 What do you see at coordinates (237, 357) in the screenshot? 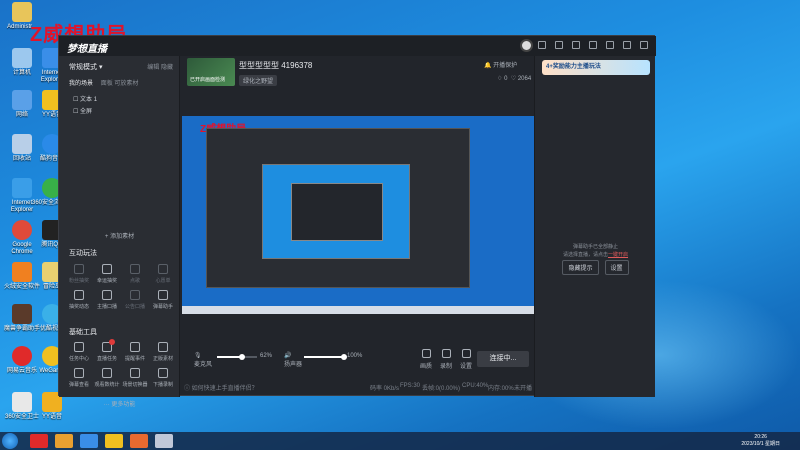
I see `mic-volume-slider` at bounding box center [237, 357].